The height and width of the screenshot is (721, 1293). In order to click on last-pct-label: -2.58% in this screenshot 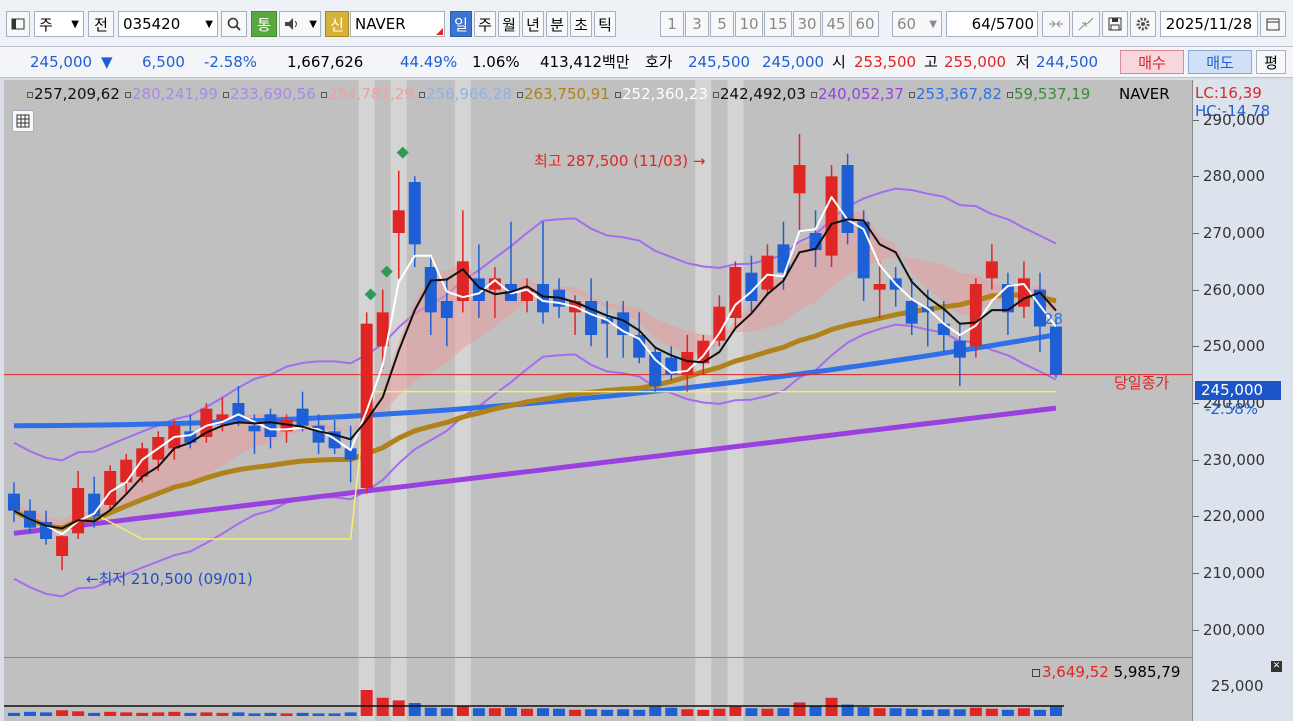, I will do `click(1232, 409)`.